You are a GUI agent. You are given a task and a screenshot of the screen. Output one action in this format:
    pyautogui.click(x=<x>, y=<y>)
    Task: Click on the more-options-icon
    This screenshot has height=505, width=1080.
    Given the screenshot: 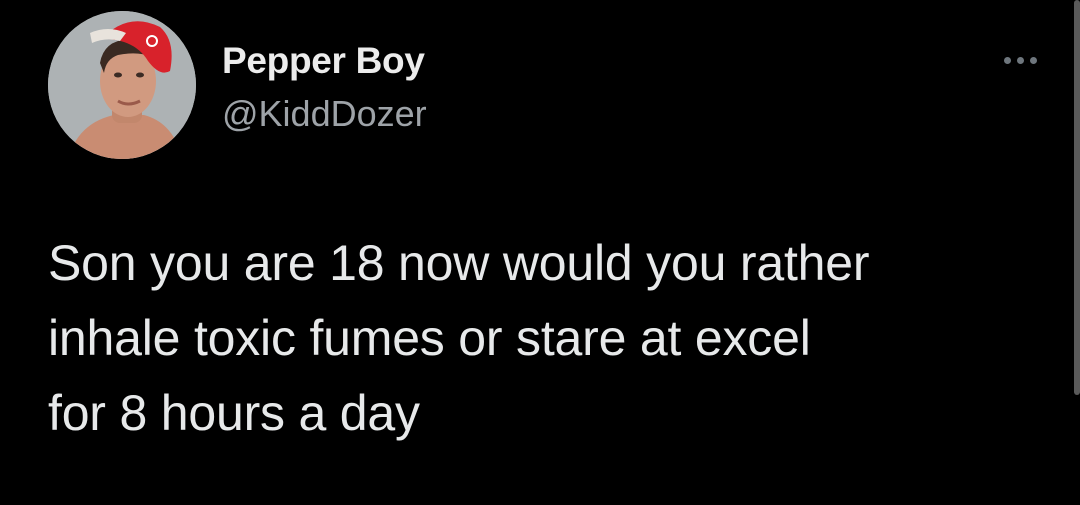 What is the action you would take?
    pyautogui.click(x=1007, y=60)
    